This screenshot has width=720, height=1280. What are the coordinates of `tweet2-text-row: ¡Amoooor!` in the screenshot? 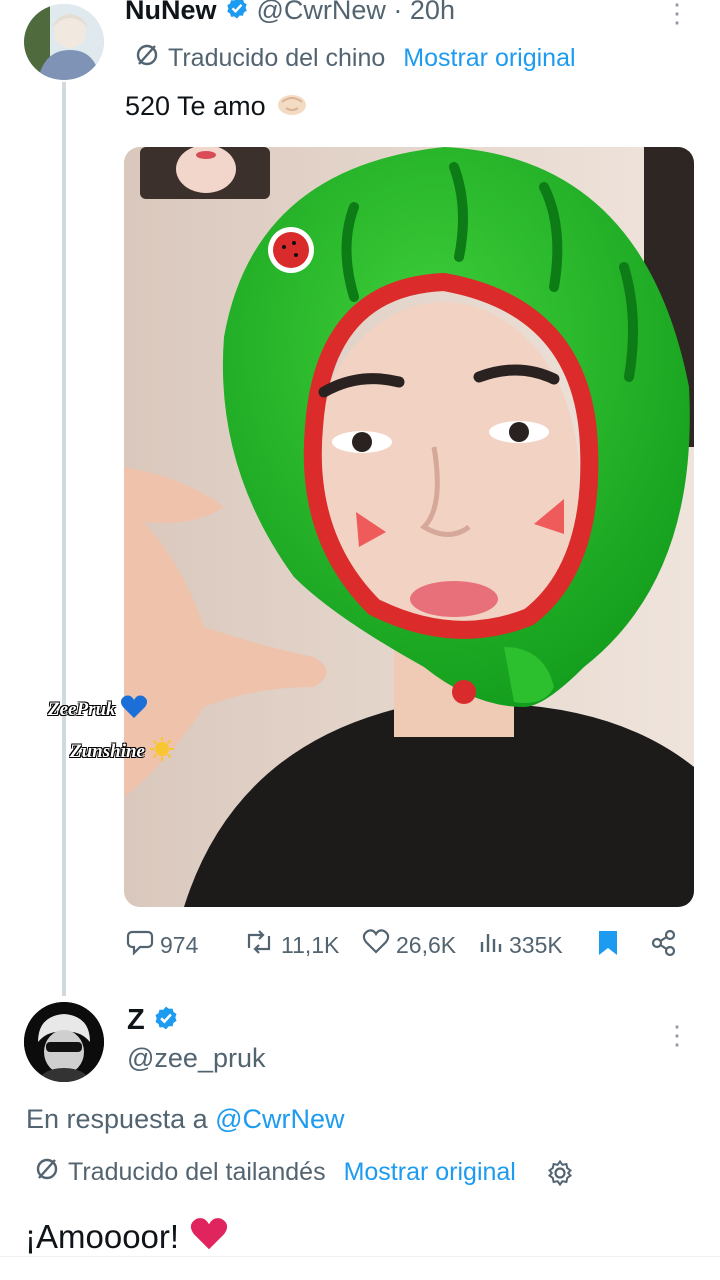 It's located at (127, 1236).